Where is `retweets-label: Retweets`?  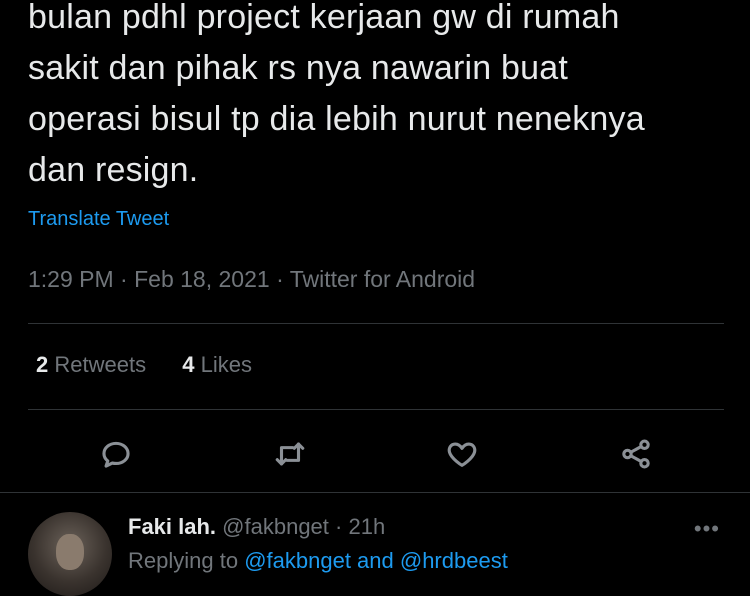
retweets-label: Retweets is located at coordinates (100, 364).